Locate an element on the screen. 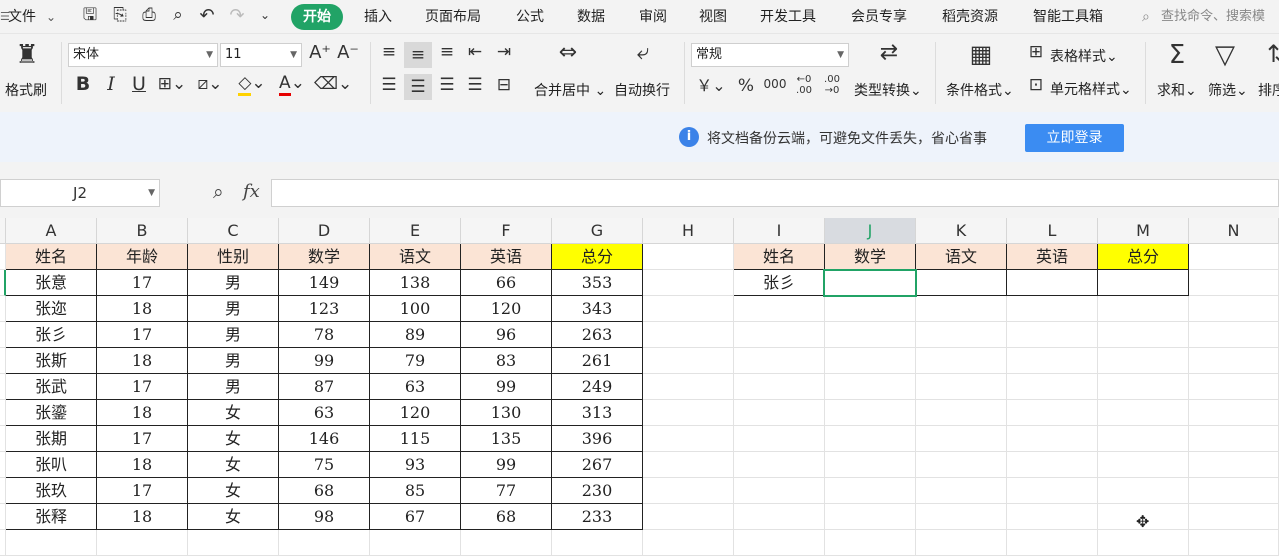 This screenshot has height=558, width=1279. table-cell: 张斯 is located at coordinates (51, 361).